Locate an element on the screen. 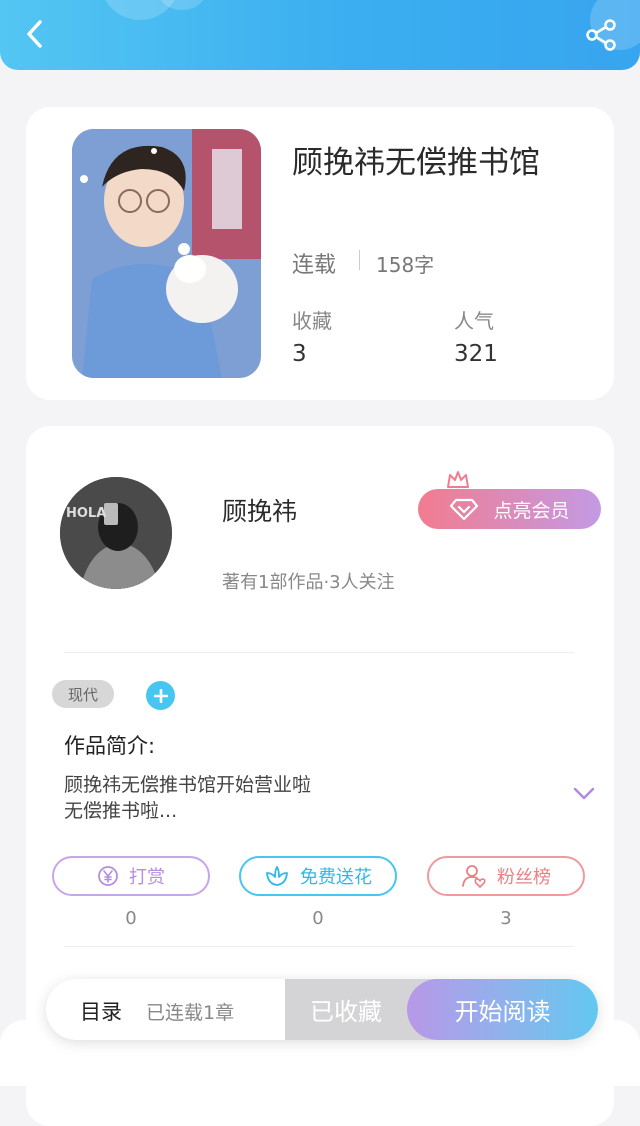  vip-button-label: 点亮会员 is located at coordinates (531, 510).